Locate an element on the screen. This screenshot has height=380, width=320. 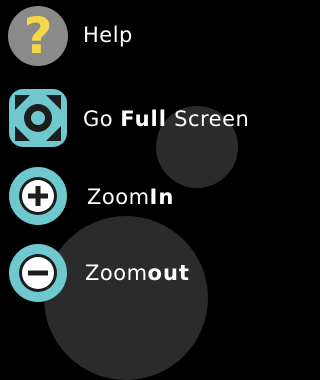
plus-circle-icon is located at coordinates (38, 196).